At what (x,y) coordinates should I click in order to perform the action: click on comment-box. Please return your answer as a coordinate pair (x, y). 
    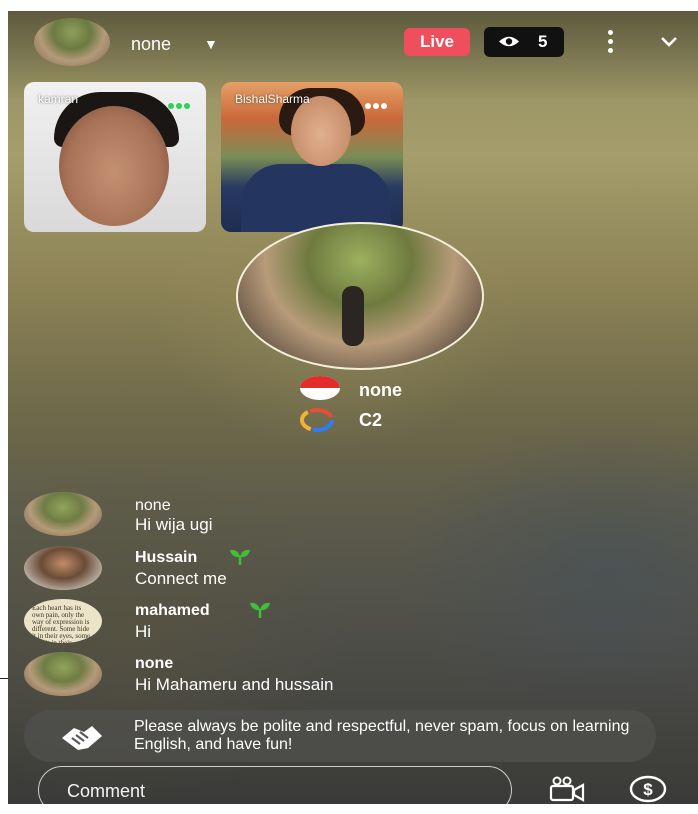
    Looking at the image, I should click on (275, 790).